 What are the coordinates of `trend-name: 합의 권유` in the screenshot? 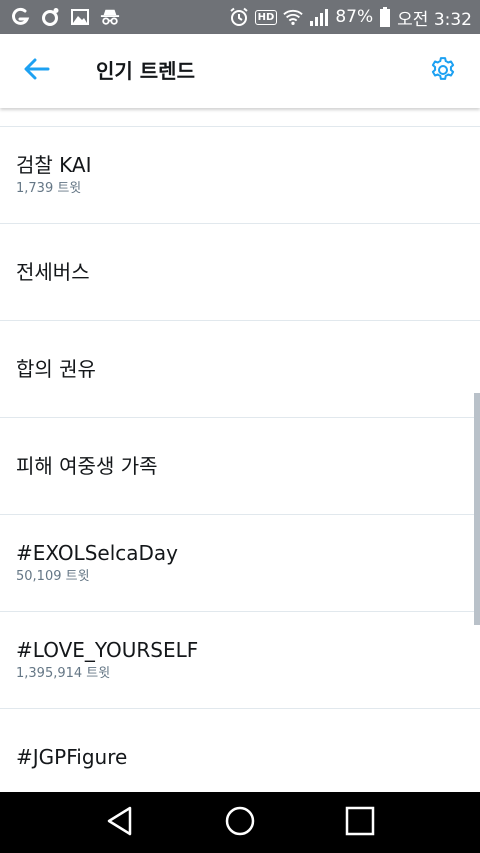 It's located at (56, 369).